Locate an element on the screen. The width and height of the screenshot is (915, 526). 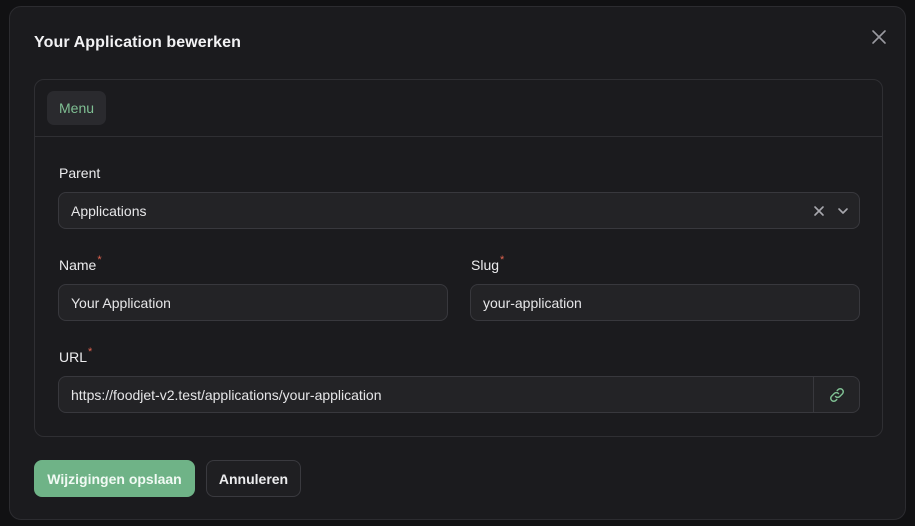
slug-field is located at coordinates (665, 302).